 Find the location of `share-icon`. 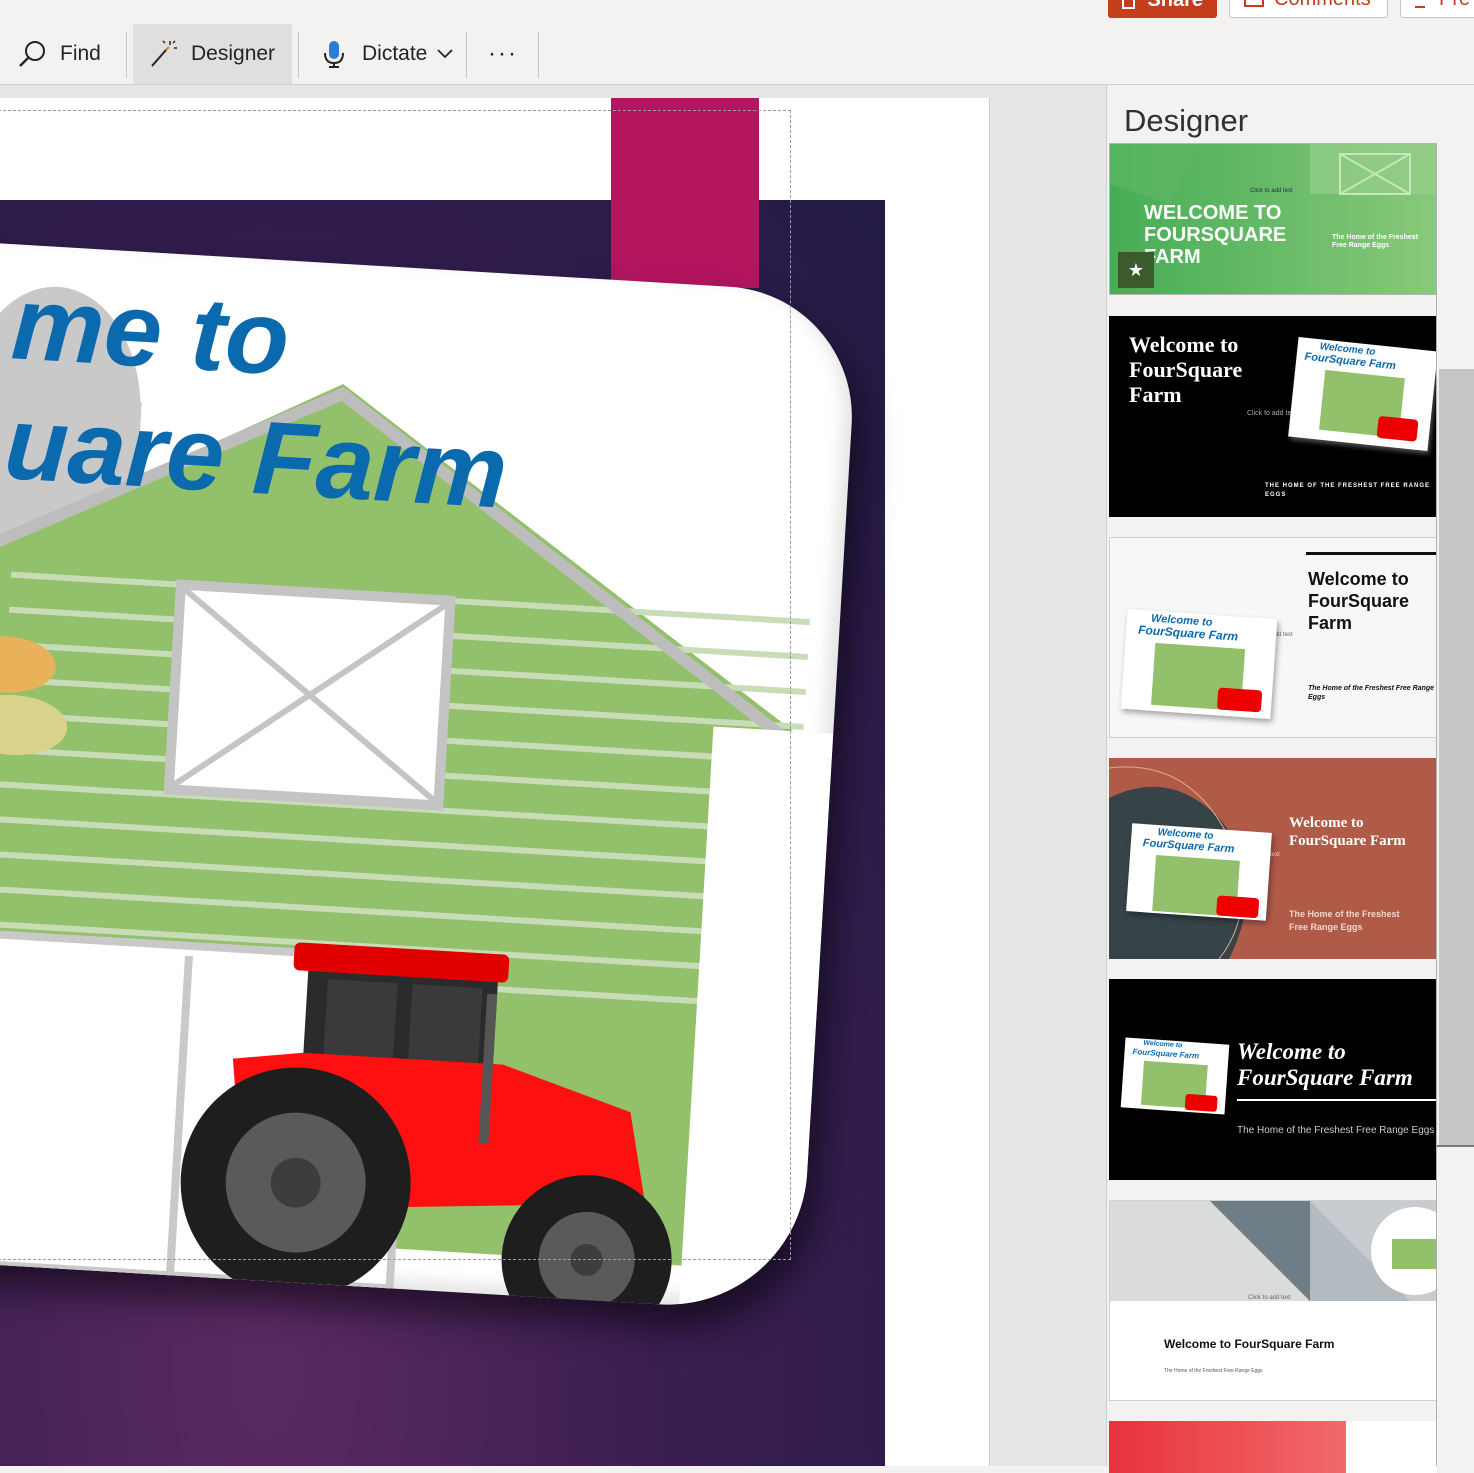

share-icon is located at coordinates (1129, 4).